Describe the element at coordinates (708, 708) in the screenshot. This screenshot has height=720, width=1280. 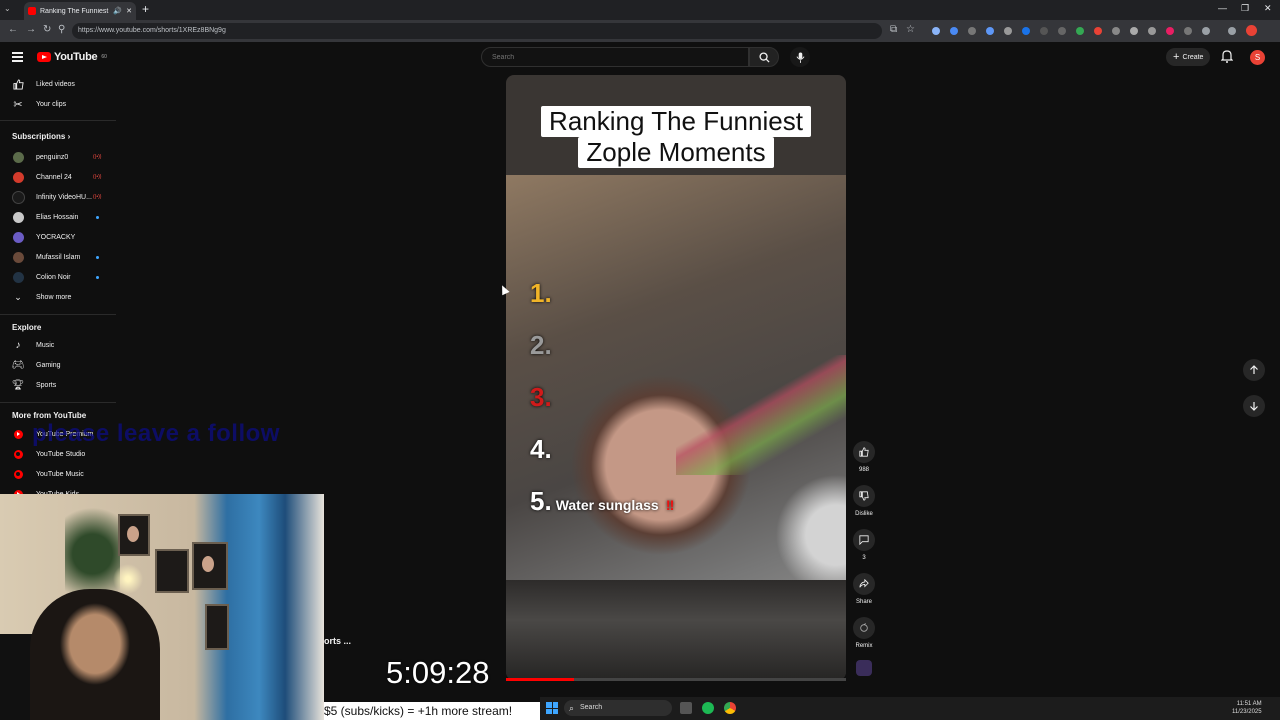
I see `spotify-icon` at that location.